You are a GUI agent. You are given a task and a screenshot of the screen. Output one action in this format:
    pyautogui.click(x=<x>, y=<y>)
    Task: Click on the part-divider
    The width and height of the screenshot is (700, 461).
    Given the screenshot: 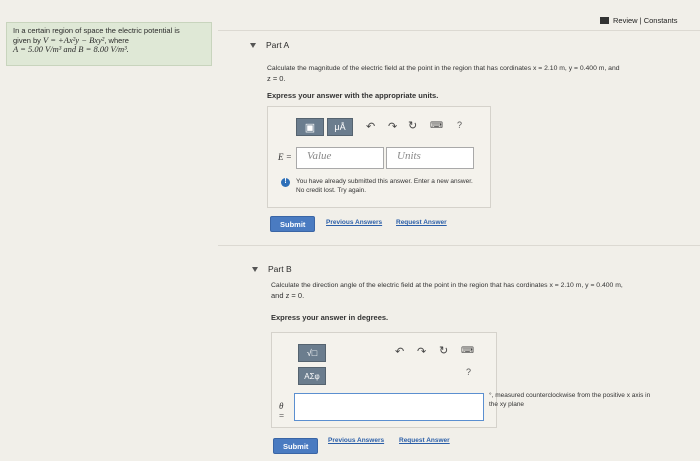 What is the action you would take?
    pyautogui.click(x=459, y=245)
    